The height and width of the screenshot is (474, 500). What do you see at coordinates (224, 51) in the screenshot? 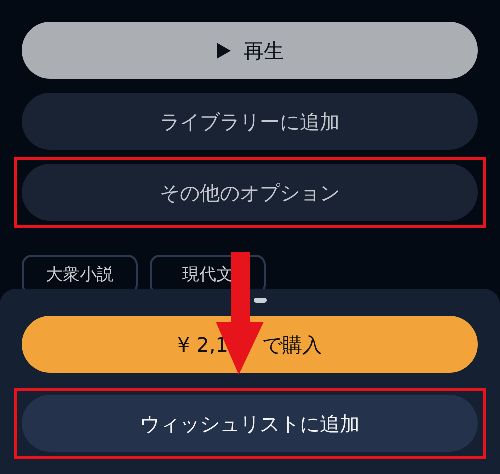
I see `play-icon` at bounding box center [224, 51].